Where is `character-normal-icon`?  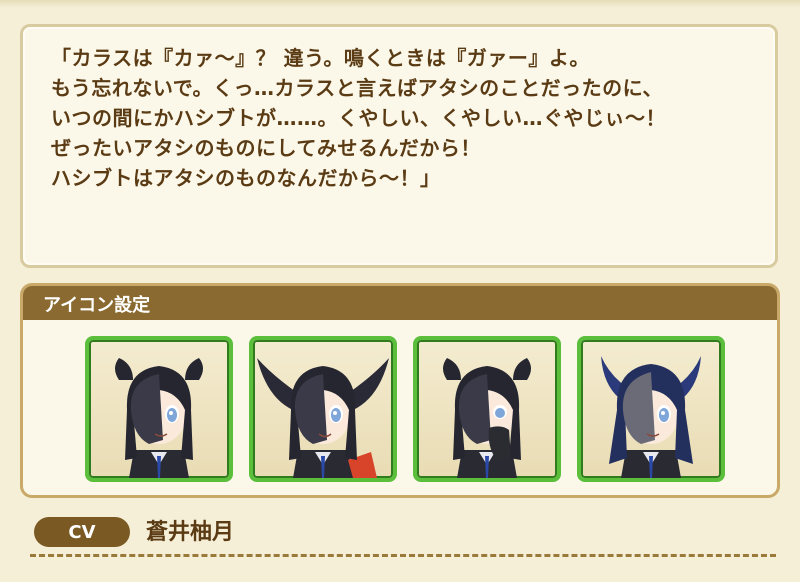
character-normal-icon is located at coordinates (159, 418).